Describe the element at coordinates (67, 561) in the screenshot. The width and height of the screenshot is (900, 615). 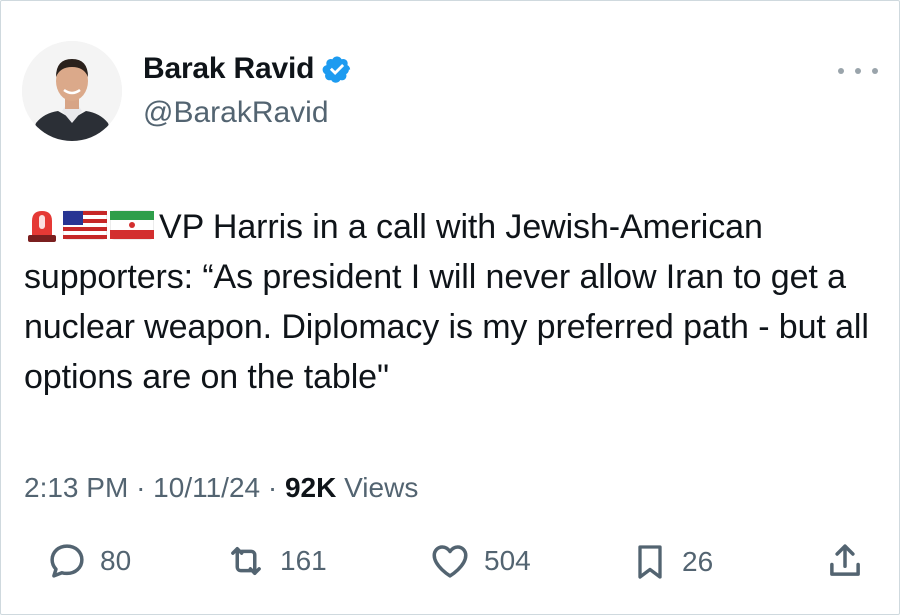
I see `reply-icon` at that location.